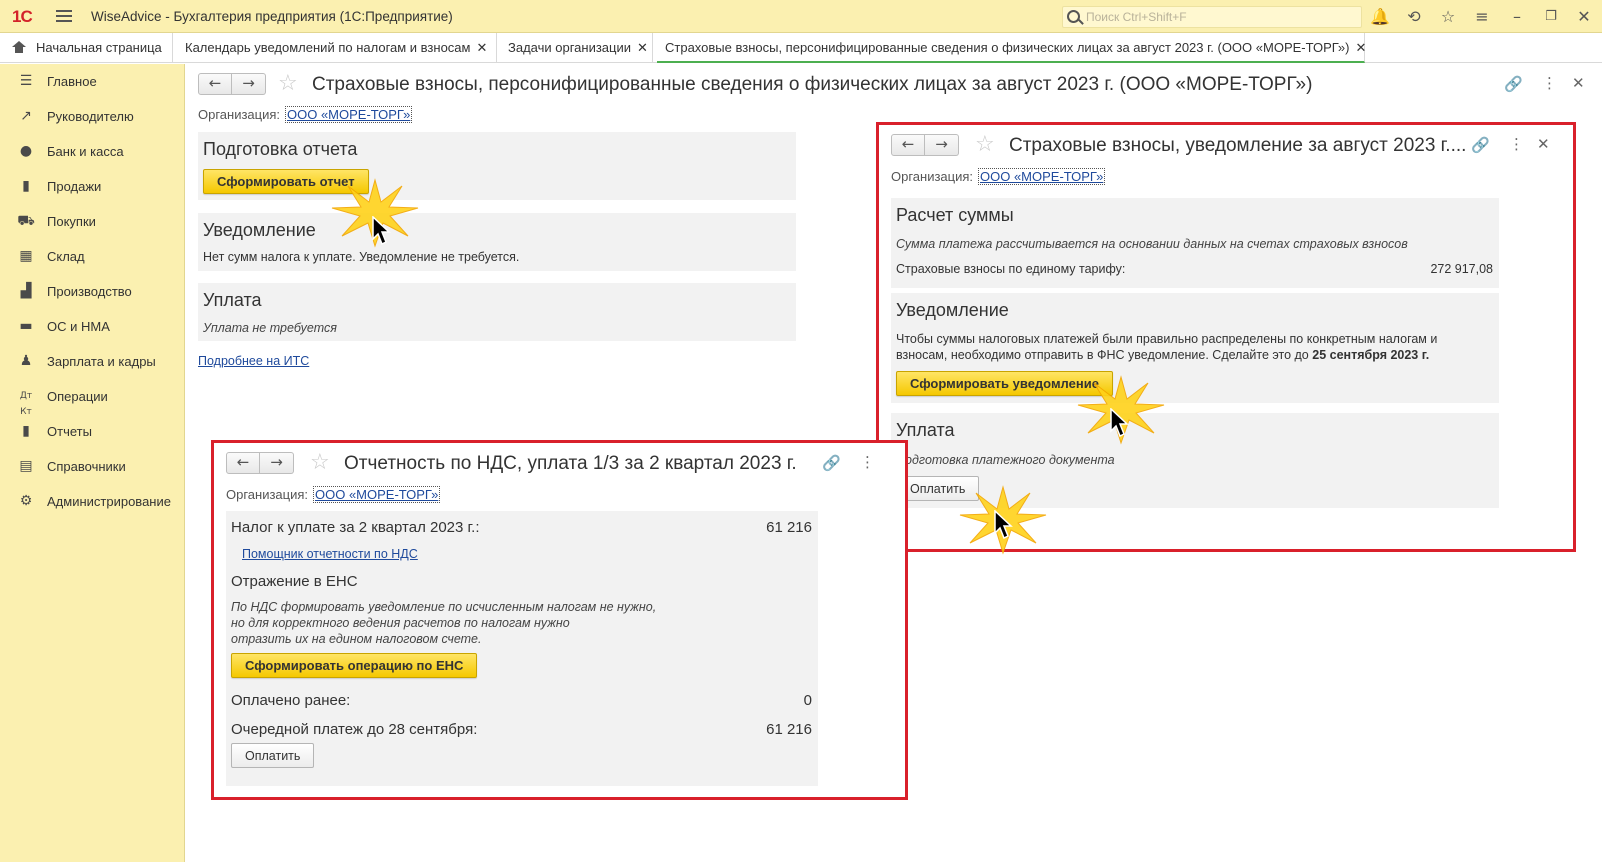  What do you see at coordinates (86, 466) in the screenshot?
I see `sidebar-item-label: Справочники` at bounding box center [86, 466].